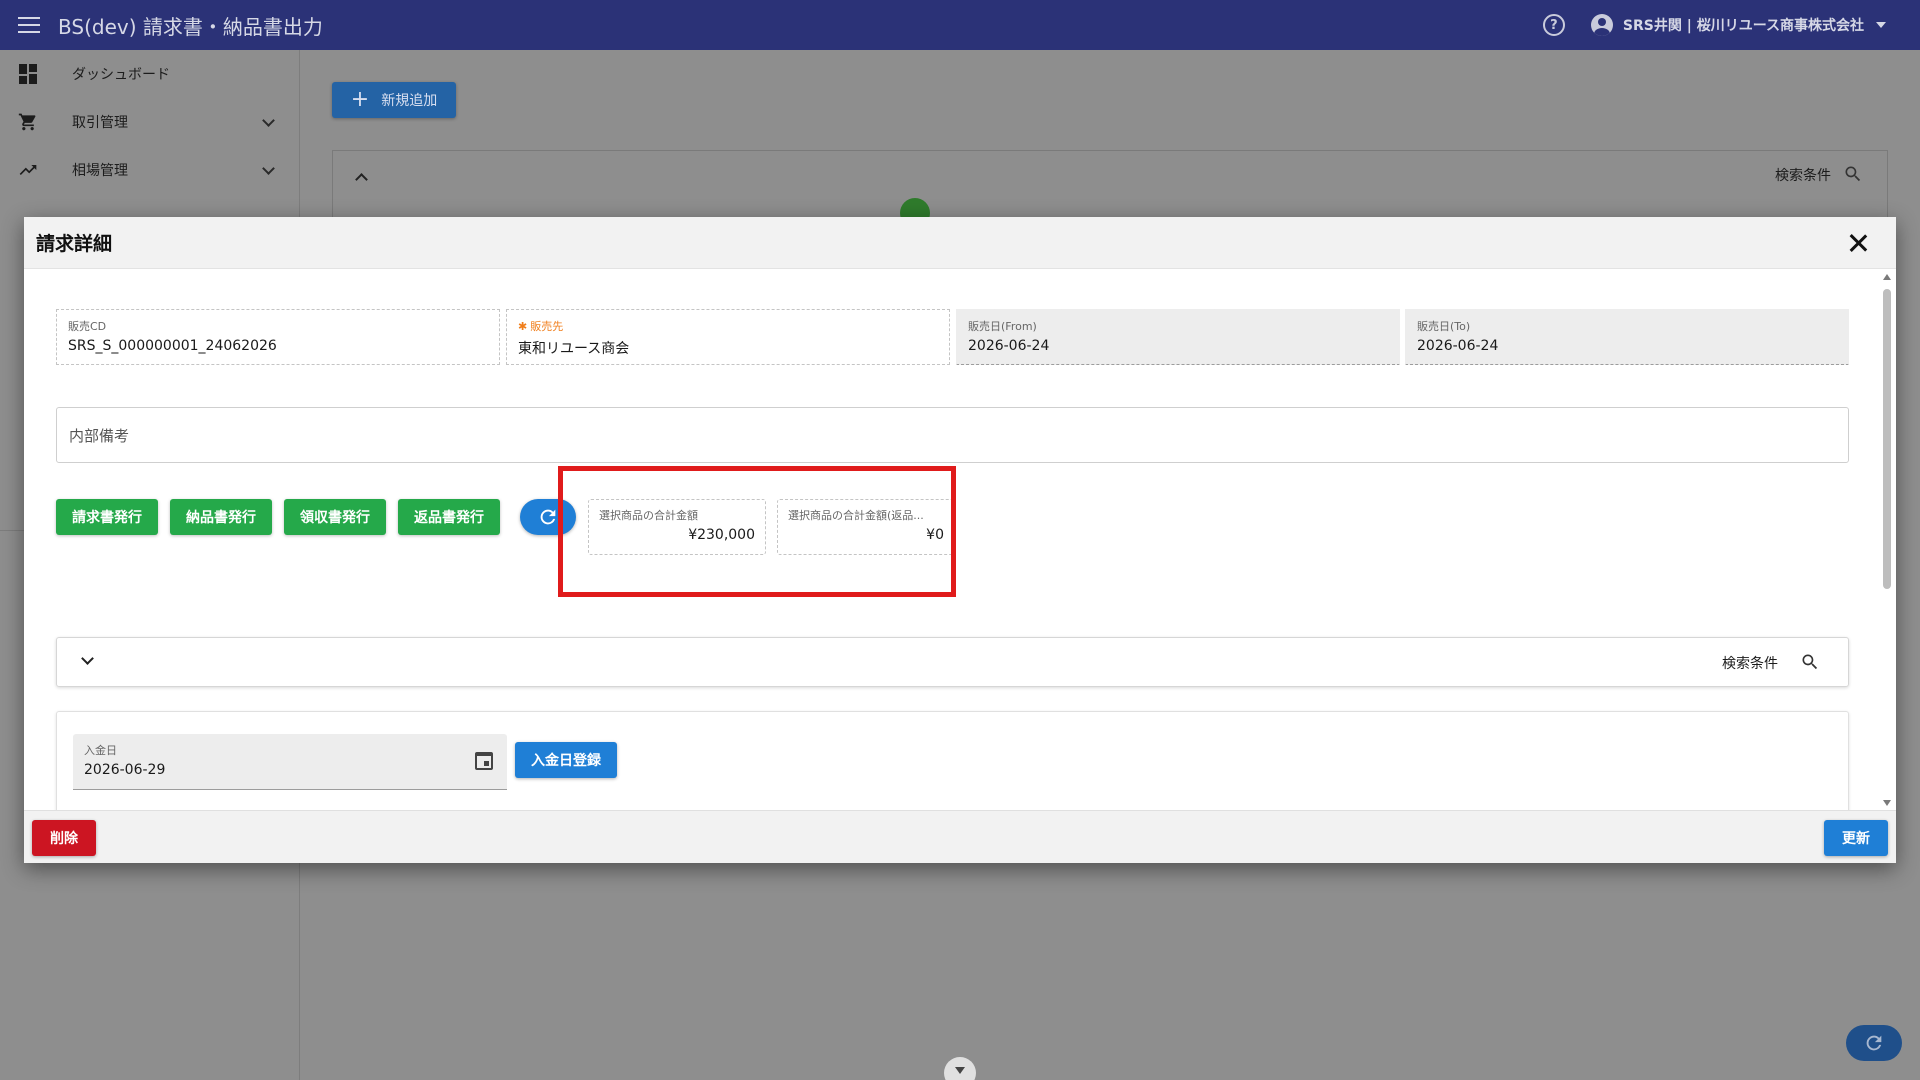 The width and height of the screenshot is (1920, 1080). I want to click on customer-value: 東和リユース商会, so click(574, 349).